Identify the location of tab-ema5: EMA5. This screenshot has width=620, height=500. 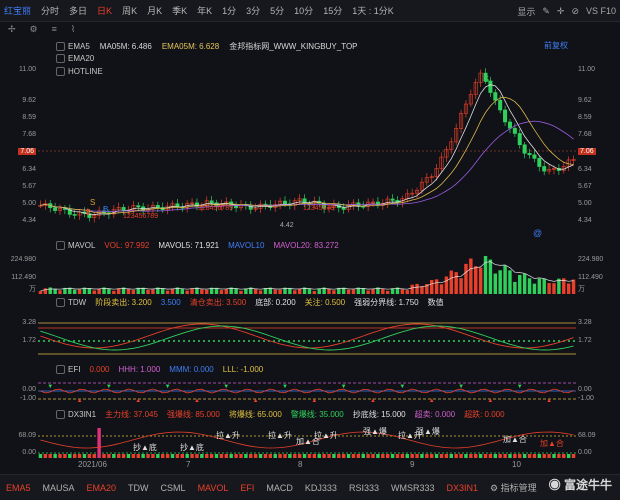
(18, 488).